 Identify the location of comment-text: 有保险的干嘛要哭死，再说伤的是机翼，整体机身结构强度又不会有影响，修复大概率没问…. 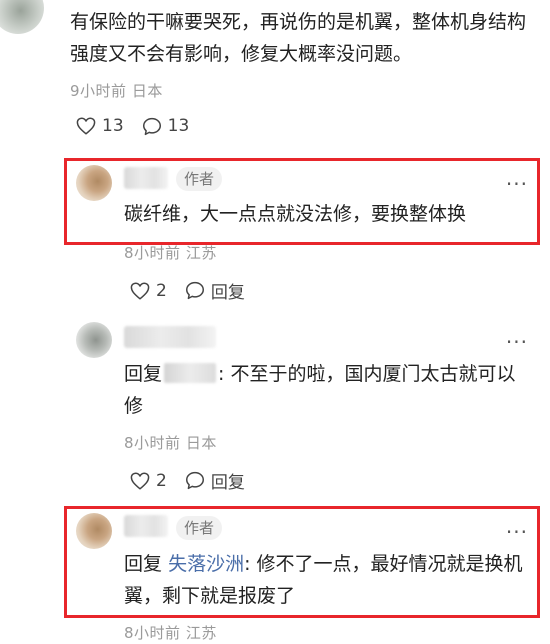
(298, 38).